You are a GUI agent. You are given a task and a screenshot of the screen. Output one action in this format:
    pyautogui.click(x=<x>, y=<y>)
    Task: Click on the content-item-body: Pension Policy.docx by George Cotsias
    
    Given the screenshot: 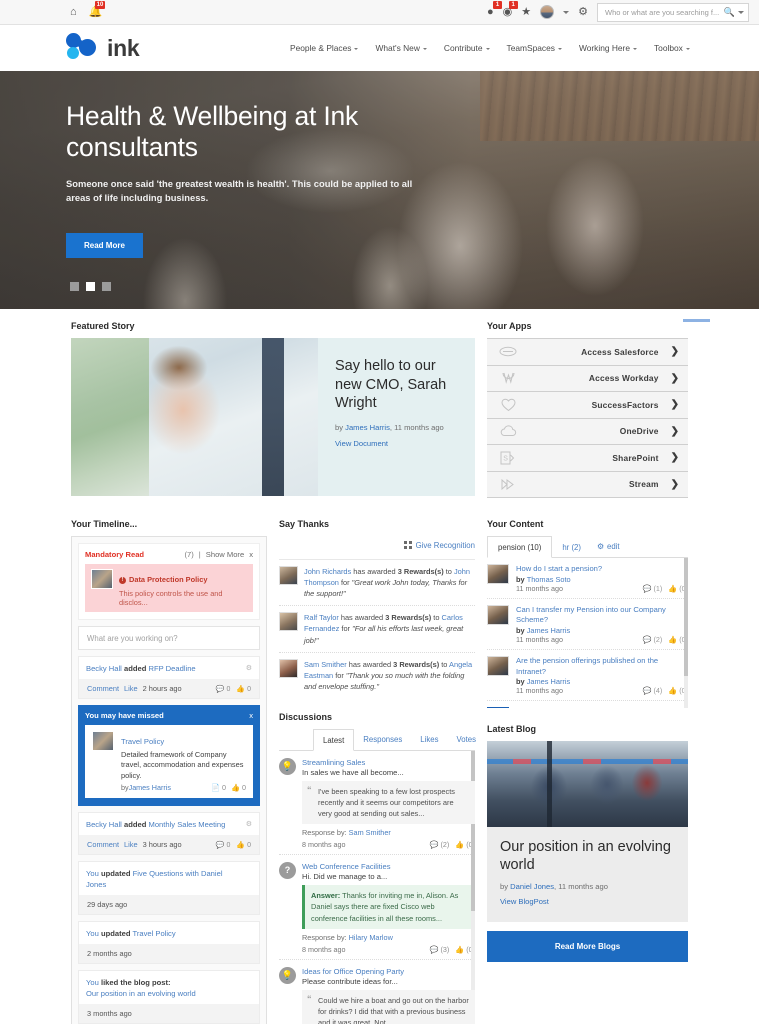 What is the action you would take?
    pyautogui.click(x=602, y=707)
    